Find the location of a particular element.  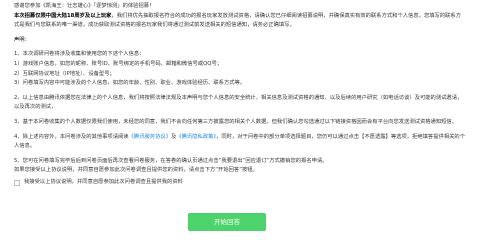

agree-row: 我接受以上协议说明，并同意自愿参加此次问卷调查且提供我的资料 is located at coordinates (240, 183).